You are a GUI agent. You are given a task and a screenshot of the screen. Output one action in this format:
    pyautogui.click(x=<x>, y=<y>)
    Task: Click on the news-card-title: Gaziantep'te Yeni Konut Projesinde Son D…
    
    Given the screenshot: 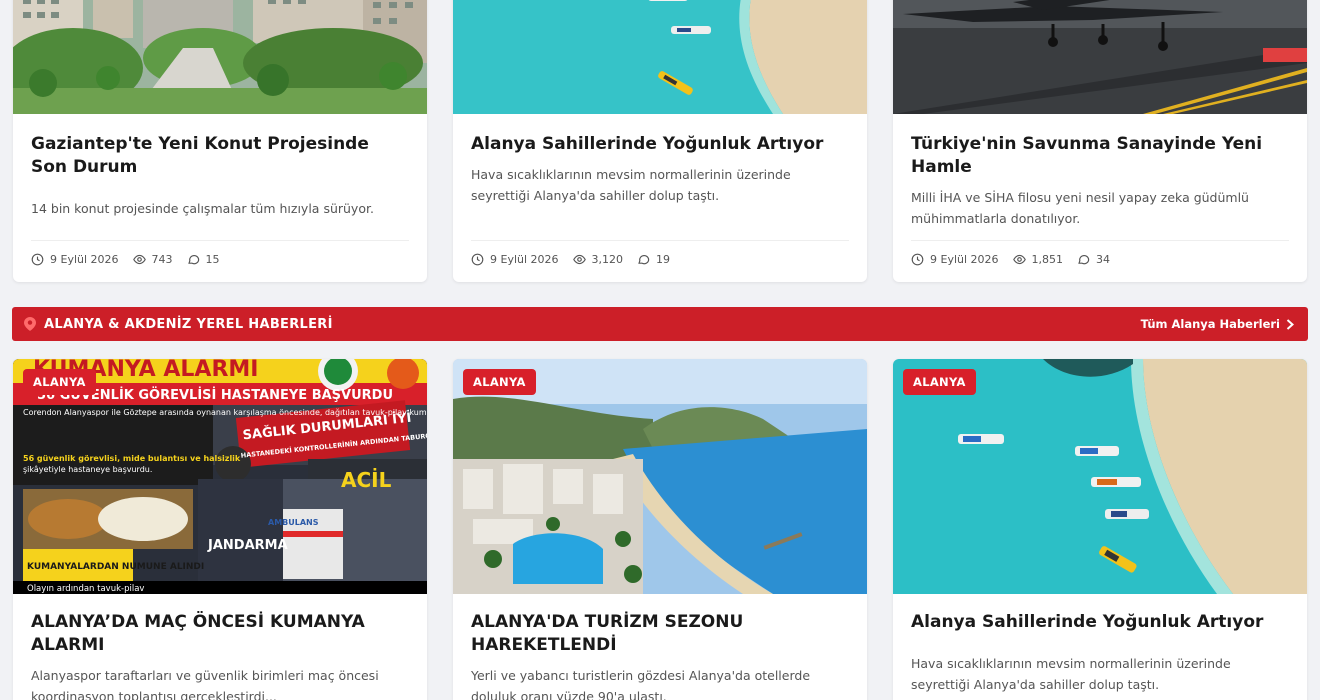 What is the action you would take?
    pyautogui.click(x=220, y=156)
    